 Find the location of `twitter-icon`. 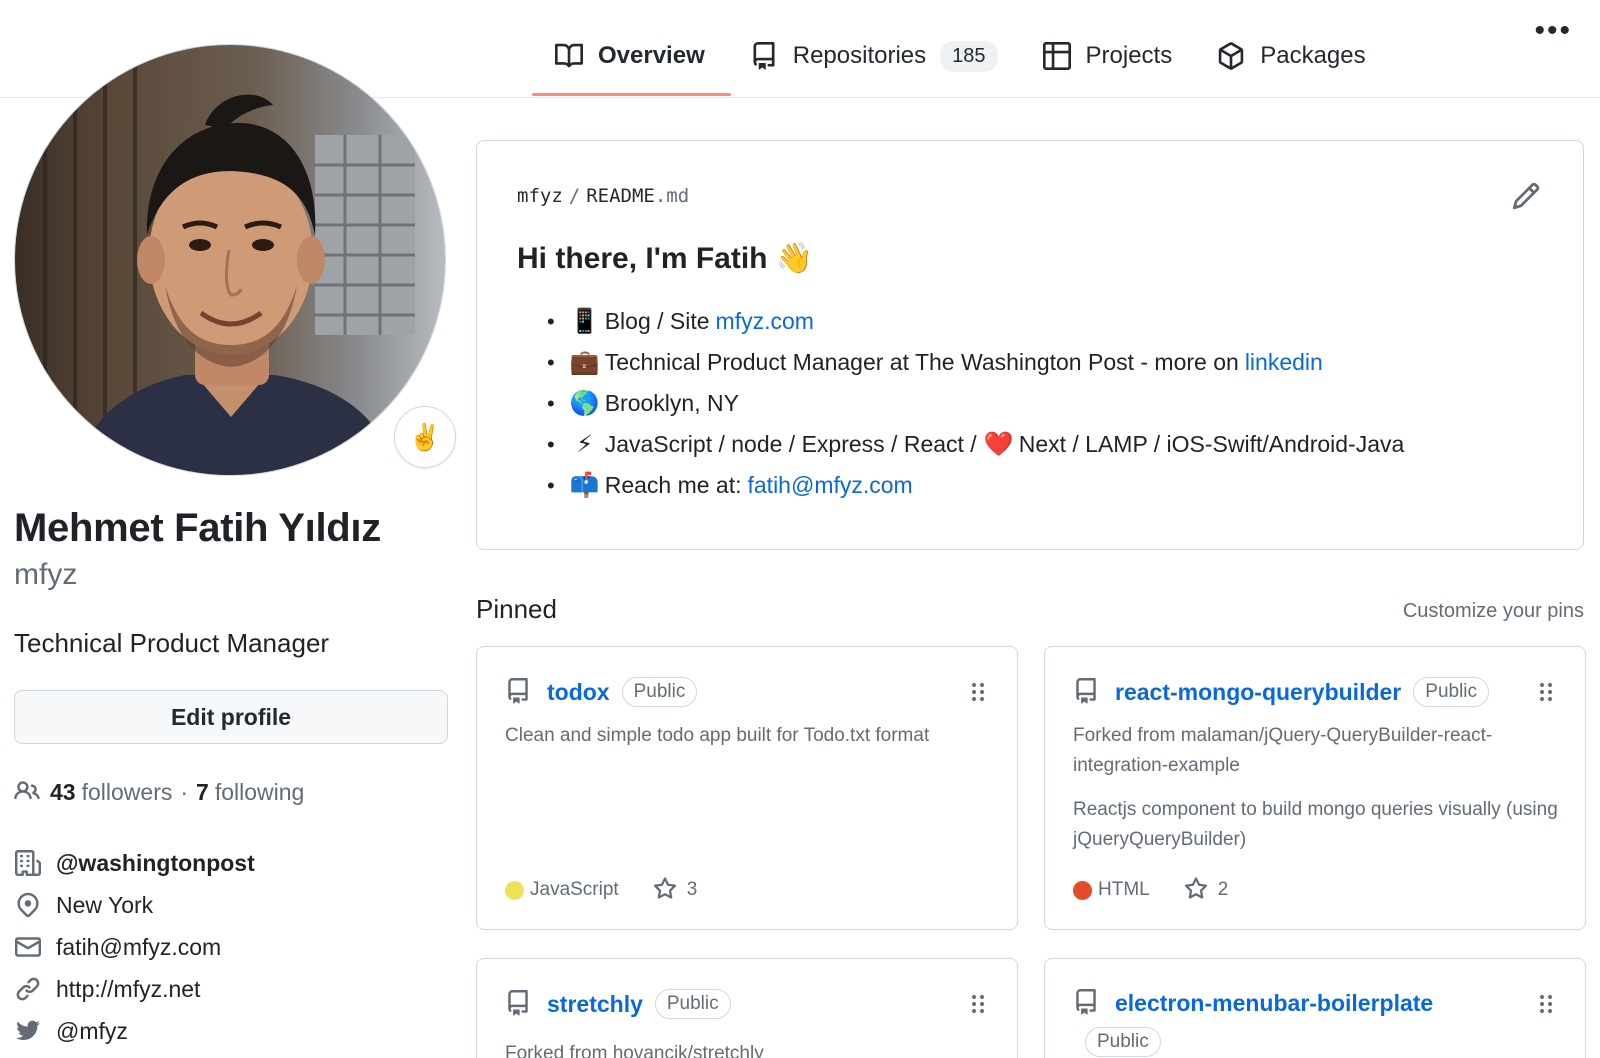

twitter-icon is located at coordinates (28, 1031).